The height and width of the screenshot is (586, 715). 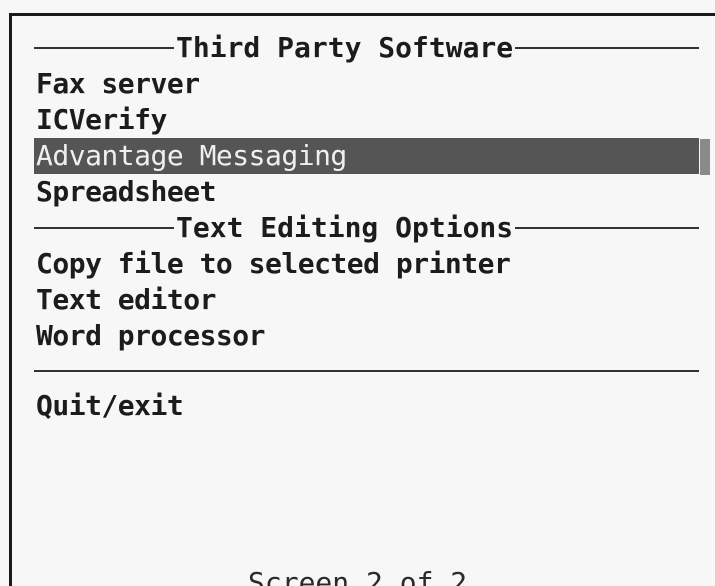 What do you see at coordinates (10, 299) in the screenshot?
I see `screen-border-left` at bounding box center [10, 299].